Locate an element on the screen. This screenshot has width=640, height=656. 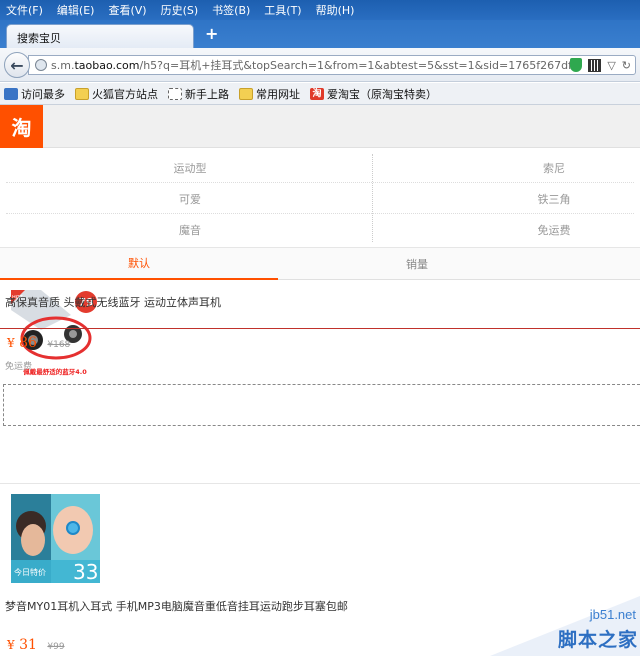
bookmark-most-visited: 访问最多 is located at coordinates (34, 94).